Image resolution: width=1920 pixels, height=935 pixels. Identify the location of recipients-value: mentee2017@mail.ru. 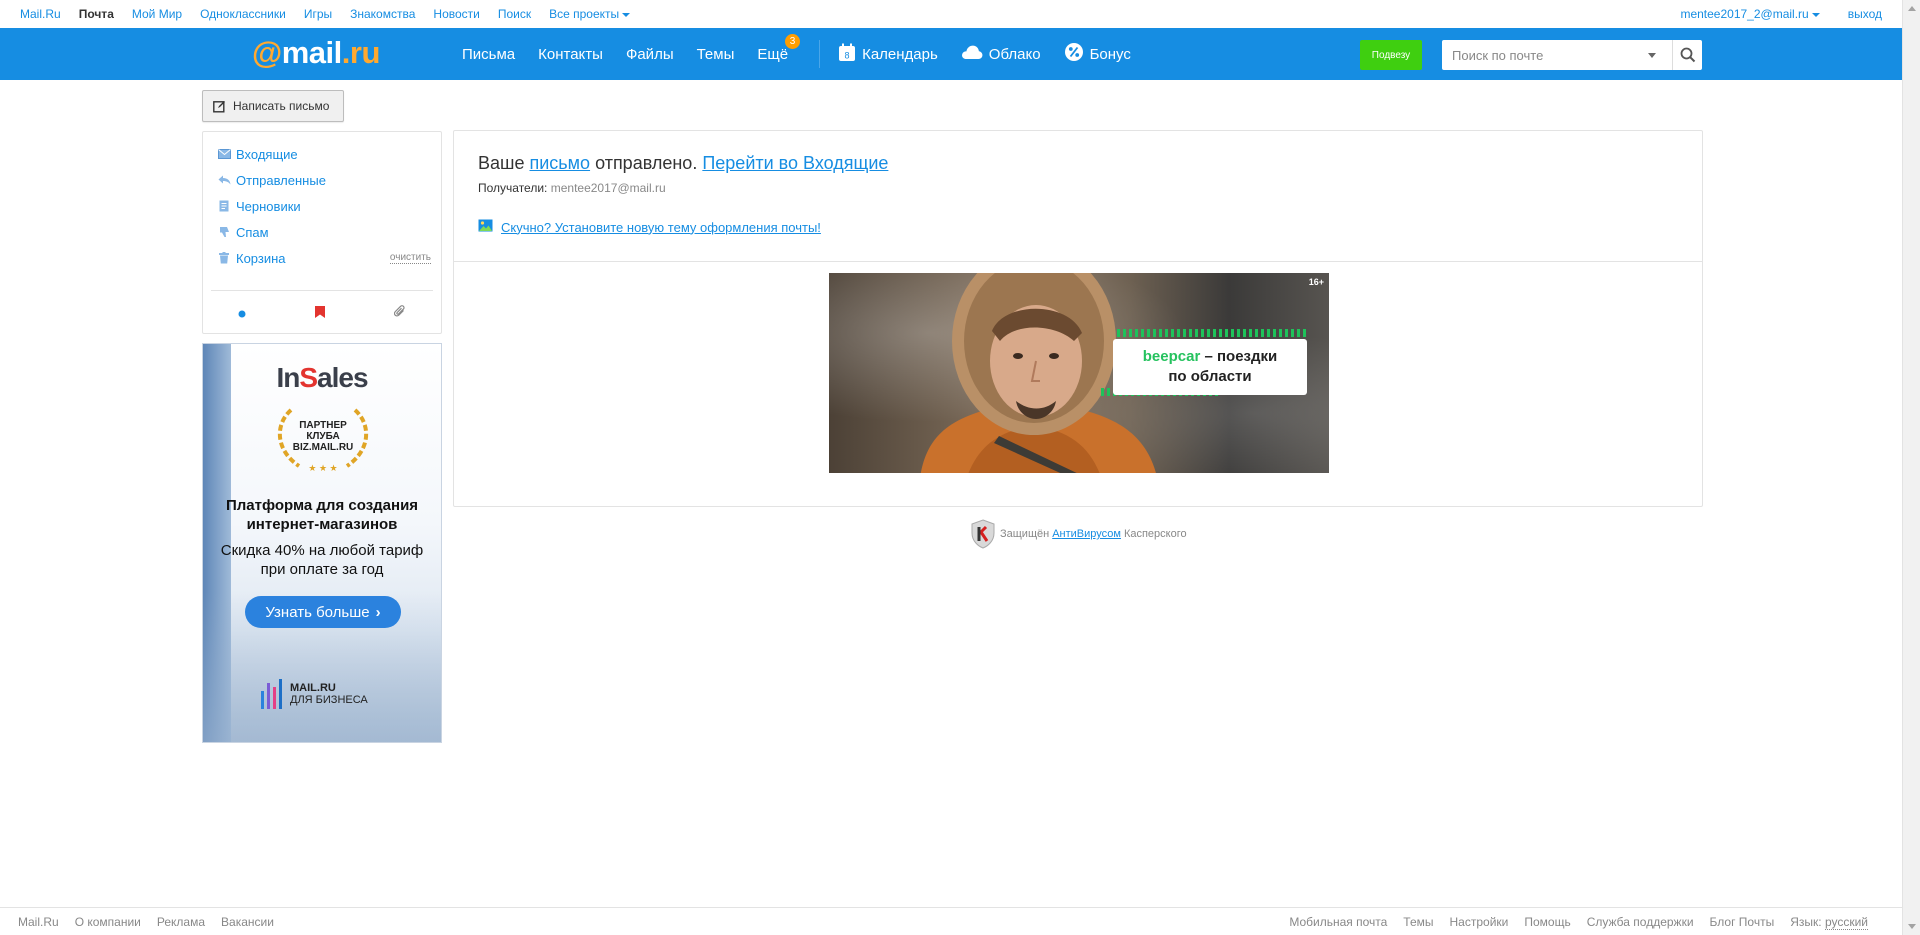
(608, 188).